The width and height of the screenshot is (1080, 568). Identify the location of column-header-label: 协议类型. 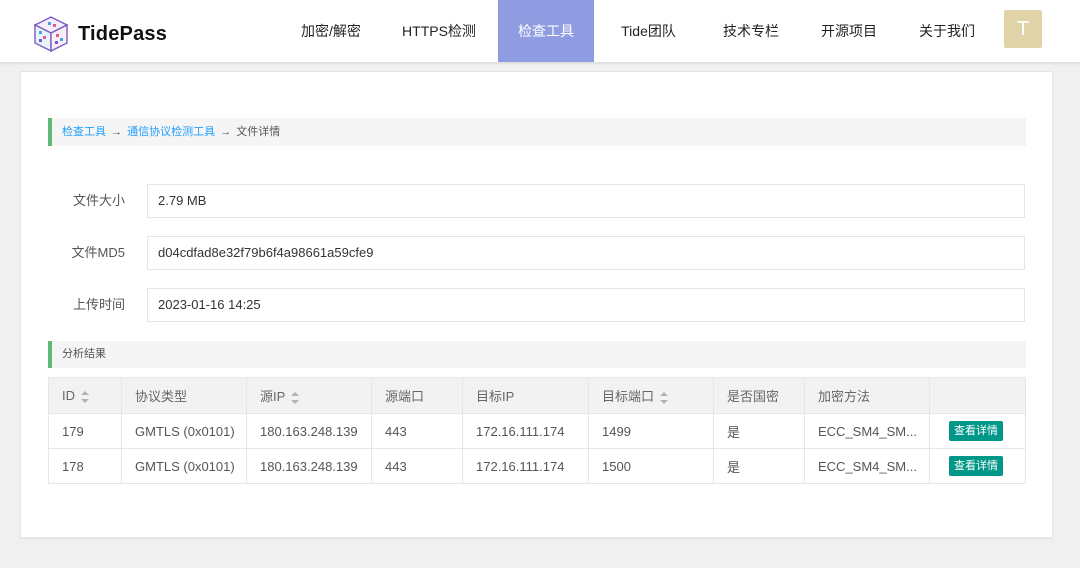
(161, 396).